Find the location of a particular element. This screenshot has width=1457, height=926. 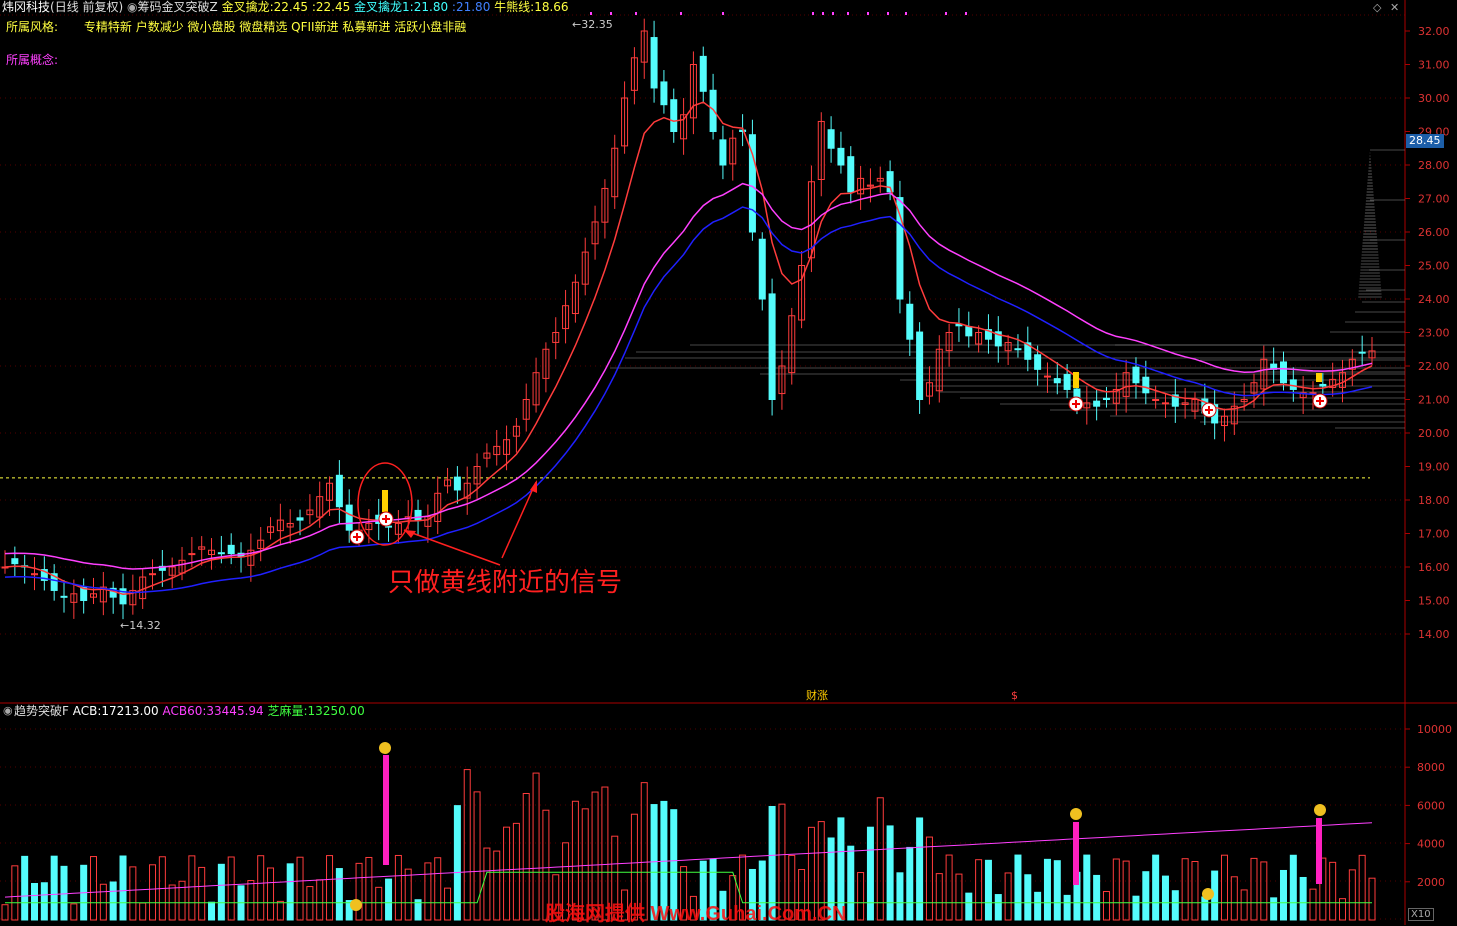

sub-item-2-value: 13250.00 is located at coordinates (336, 711).